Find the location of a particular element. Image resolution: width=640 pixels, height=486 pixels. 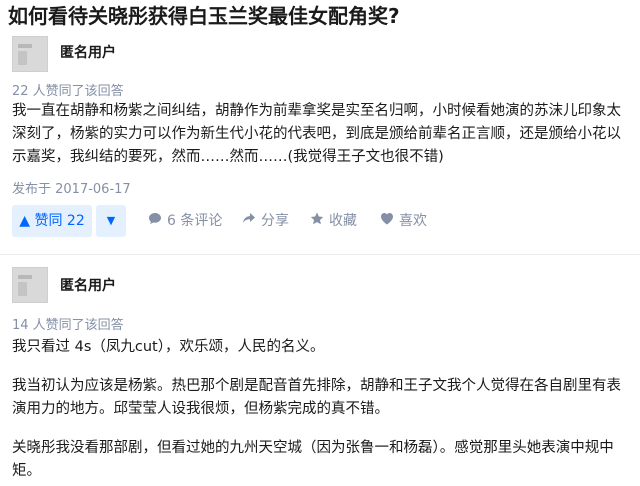

answer-paragraph: 我只看过 4s（凤九cut），欢乐颂，人民的名义。 is located at coordinates (168, 347).